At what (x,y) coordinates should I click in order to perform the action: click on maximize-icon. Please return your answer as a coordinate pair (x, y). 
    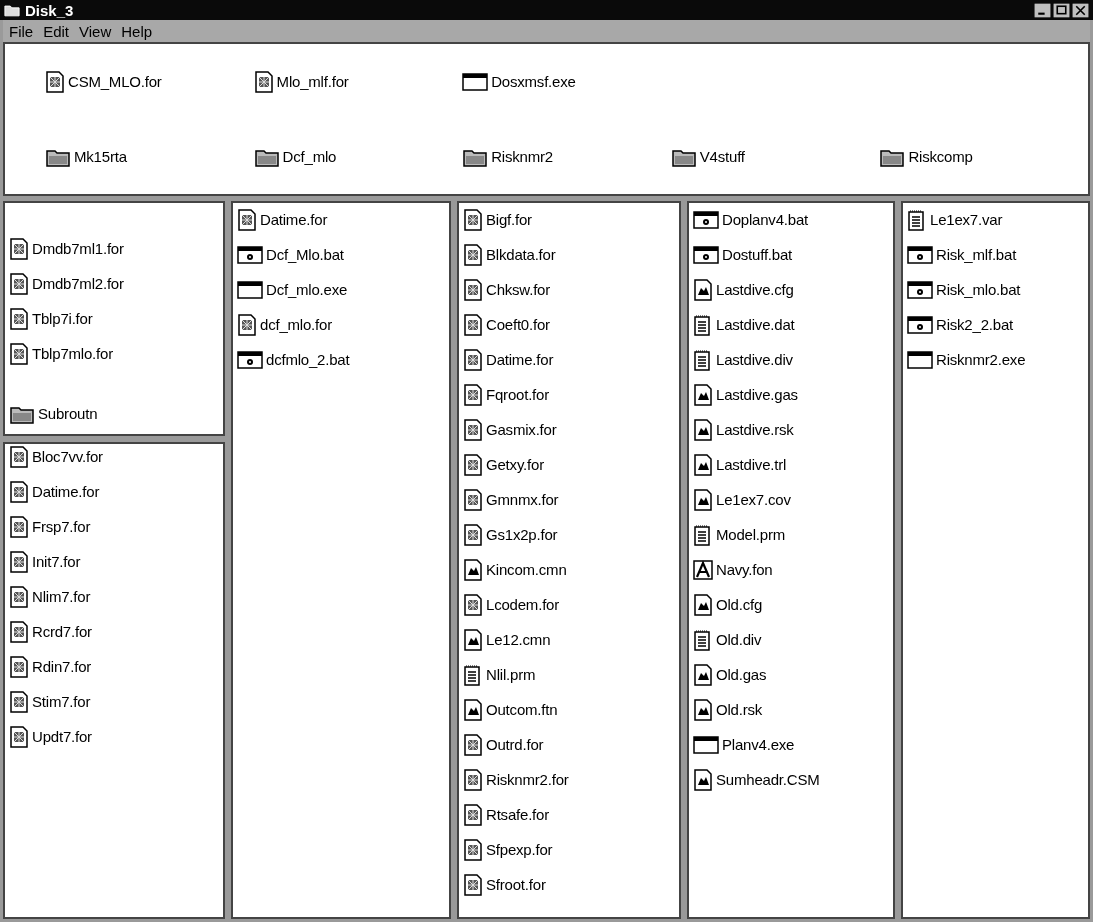
    Looking at the image, I should click on (1061, 10).